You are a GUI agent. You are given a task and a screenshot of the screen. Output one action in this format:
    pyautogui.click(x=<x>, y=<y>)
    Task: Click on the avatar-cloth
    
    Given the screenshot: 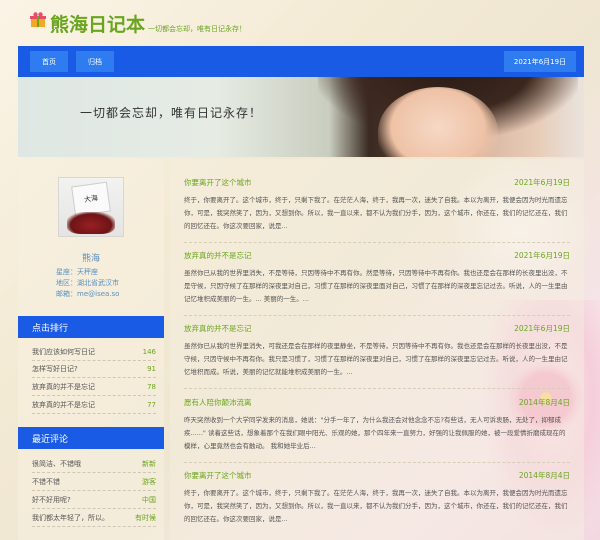 What is the action you would take?
    pyautogui.click(x=91, y=223)
    